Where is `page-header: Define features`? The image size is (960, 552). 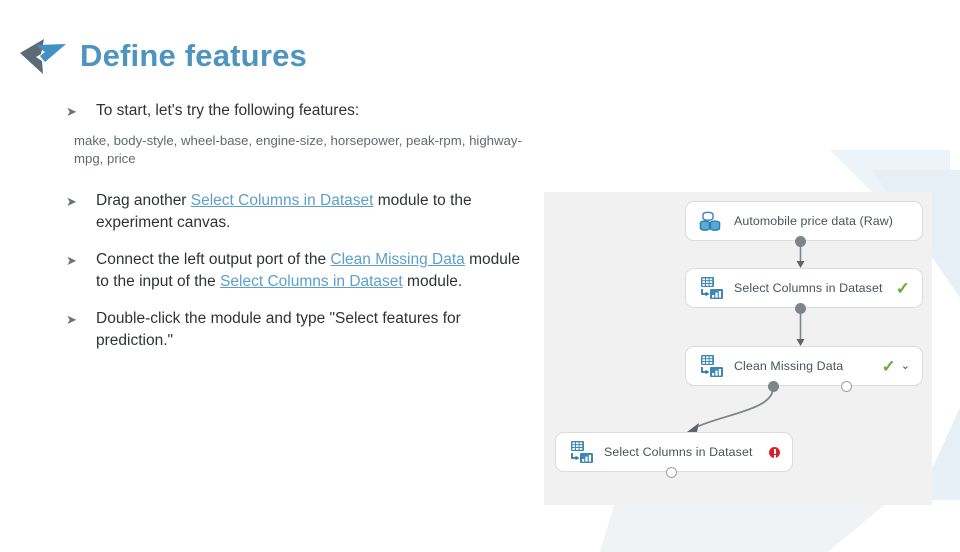
page-header: Define features is located at coordinates (160, 55).